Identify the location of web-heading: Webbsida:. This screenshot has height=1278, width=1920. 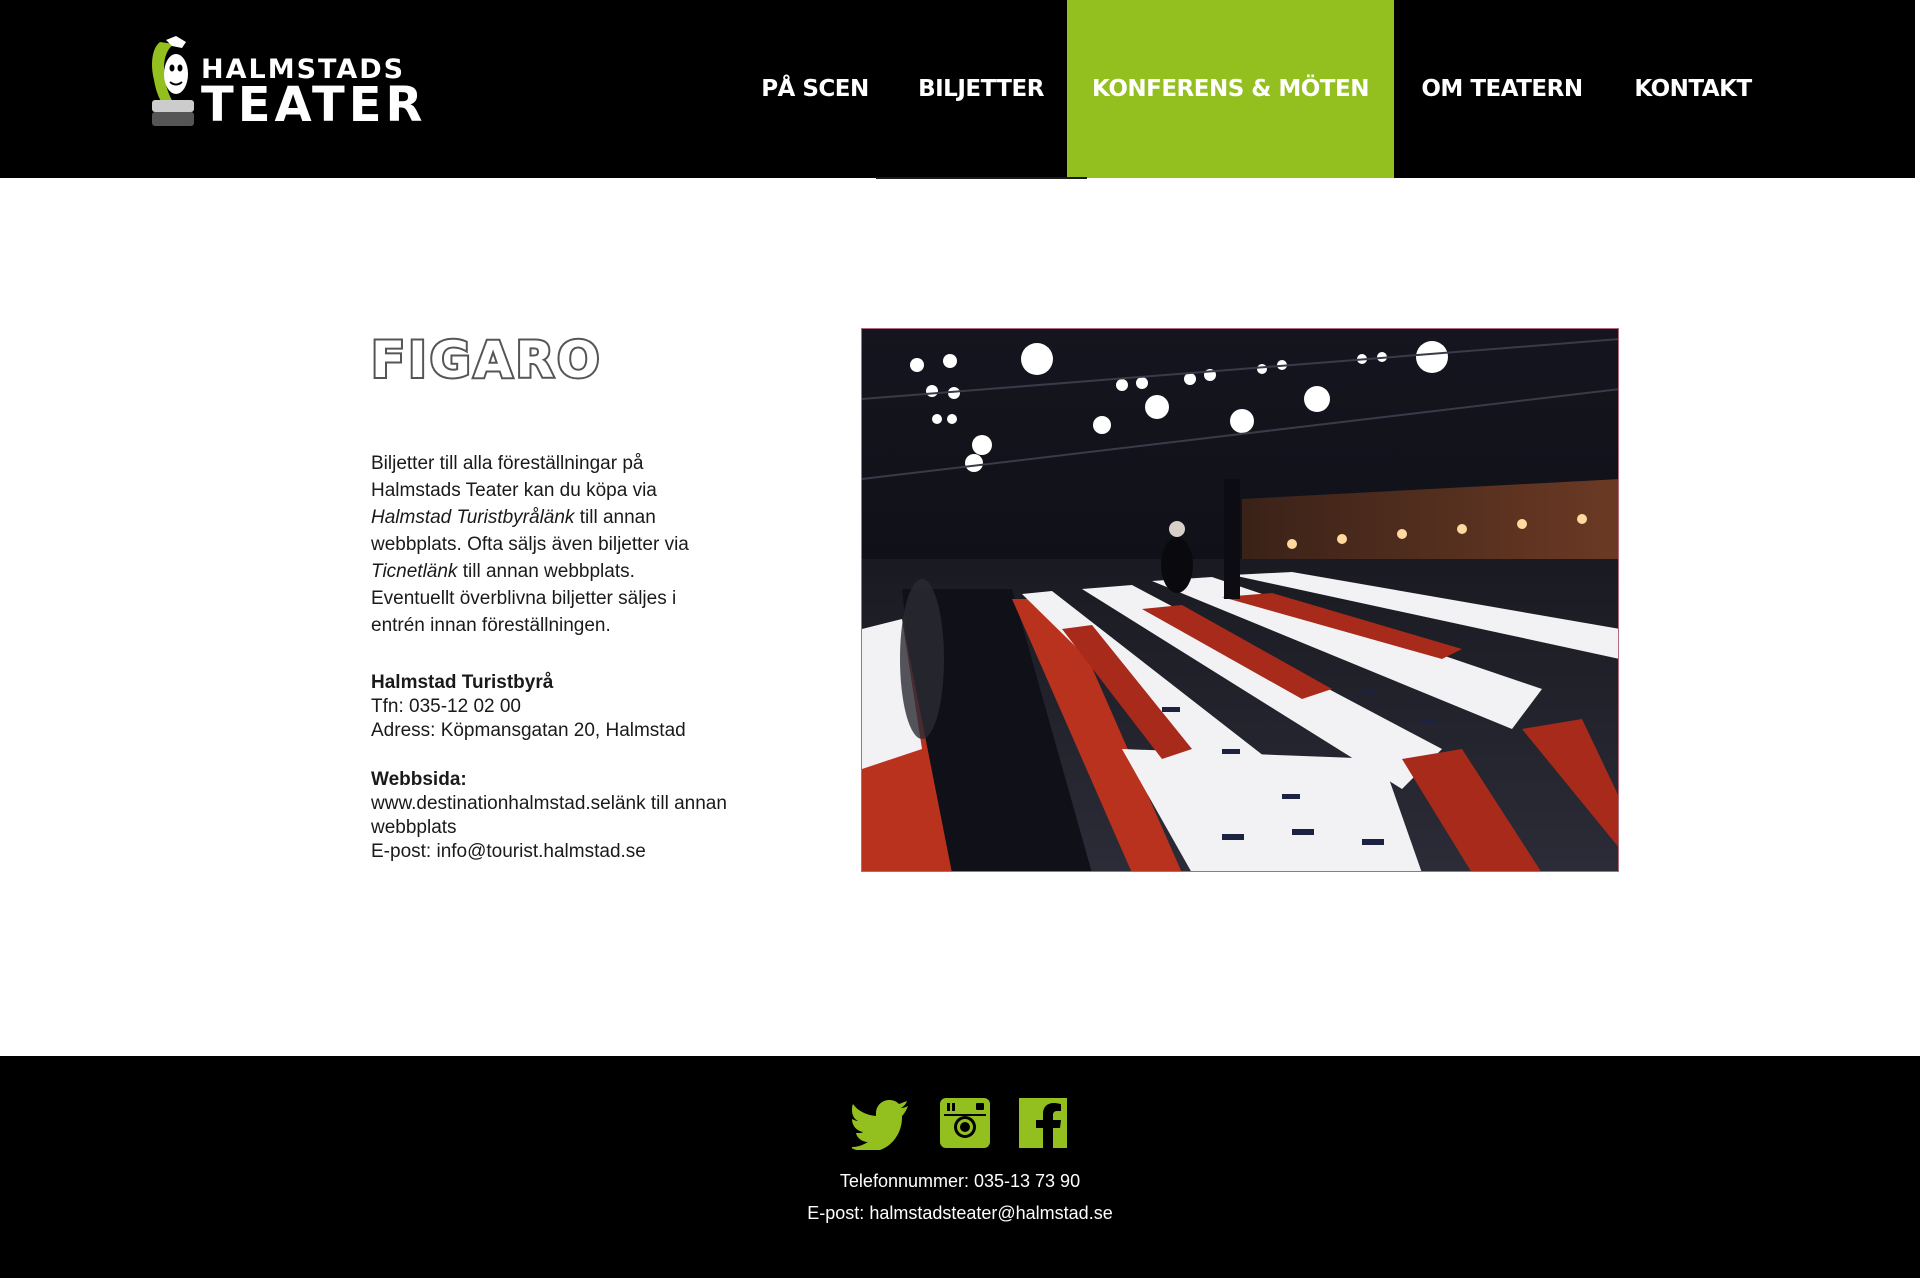
(419, 779).